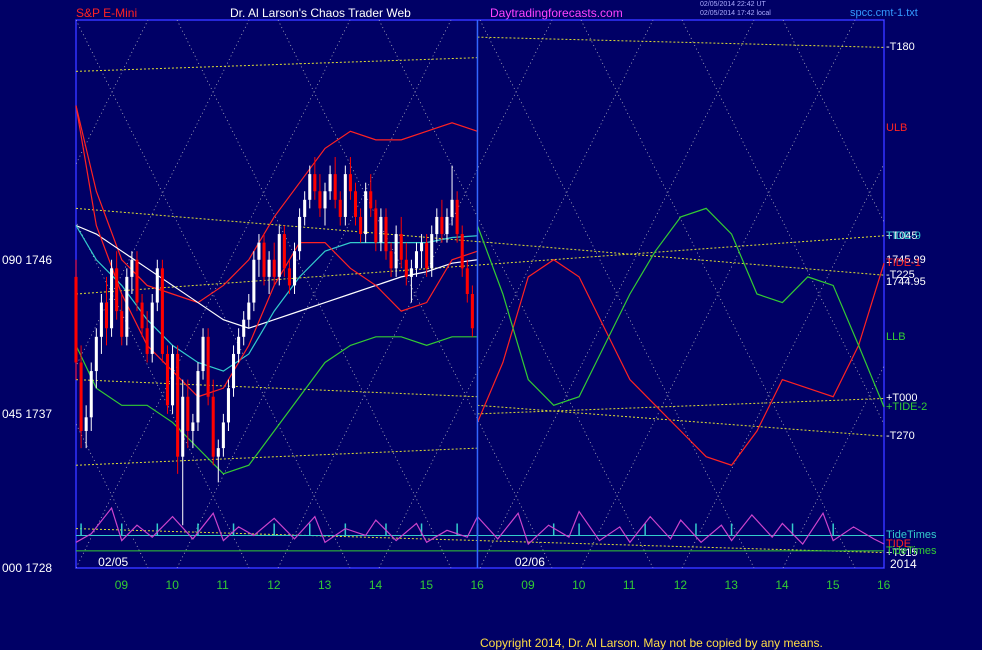  I want to click on y-tick-label: 090 1746, so click(27, 259).